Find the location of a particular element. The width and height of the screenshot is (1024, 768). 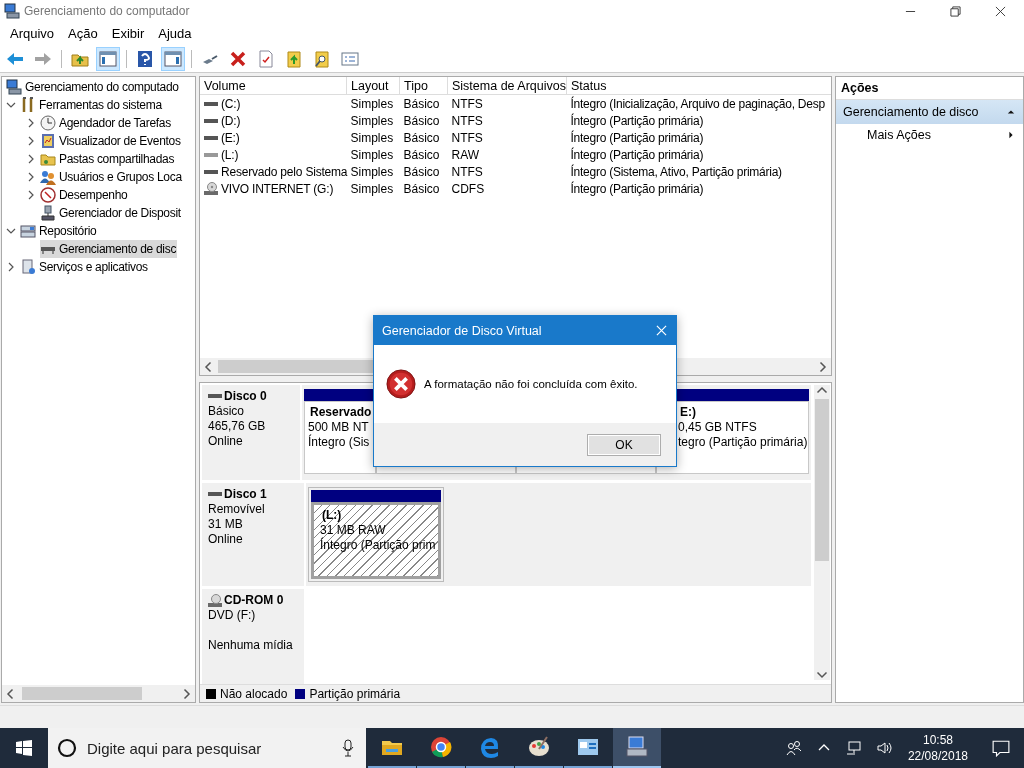

tree-item: Pastas compartilhadas is located at coordinates (108, 159).